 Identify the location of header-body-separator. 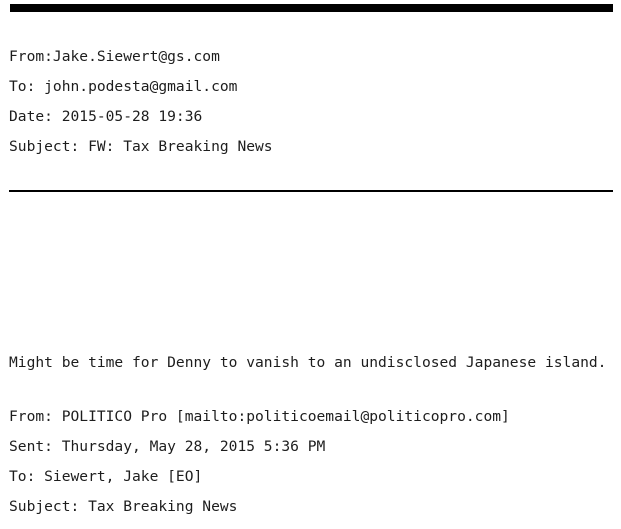
(311, 191).